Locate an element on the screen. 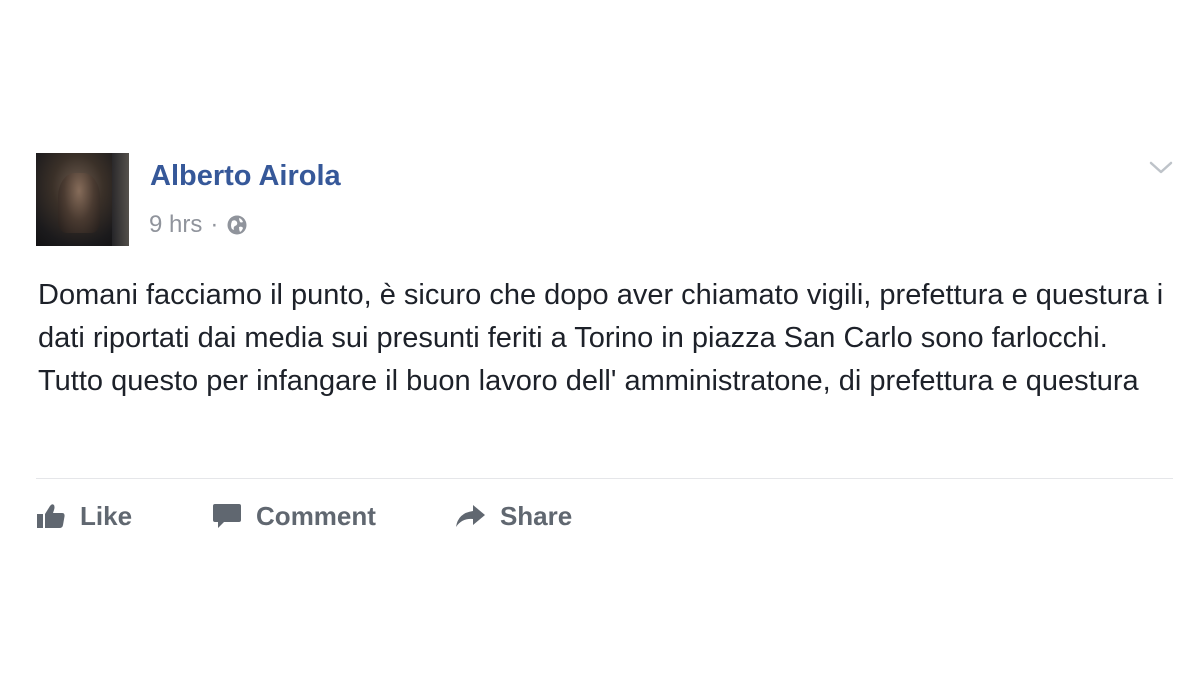  avatar-background-light is located at coordinates (120, 199).